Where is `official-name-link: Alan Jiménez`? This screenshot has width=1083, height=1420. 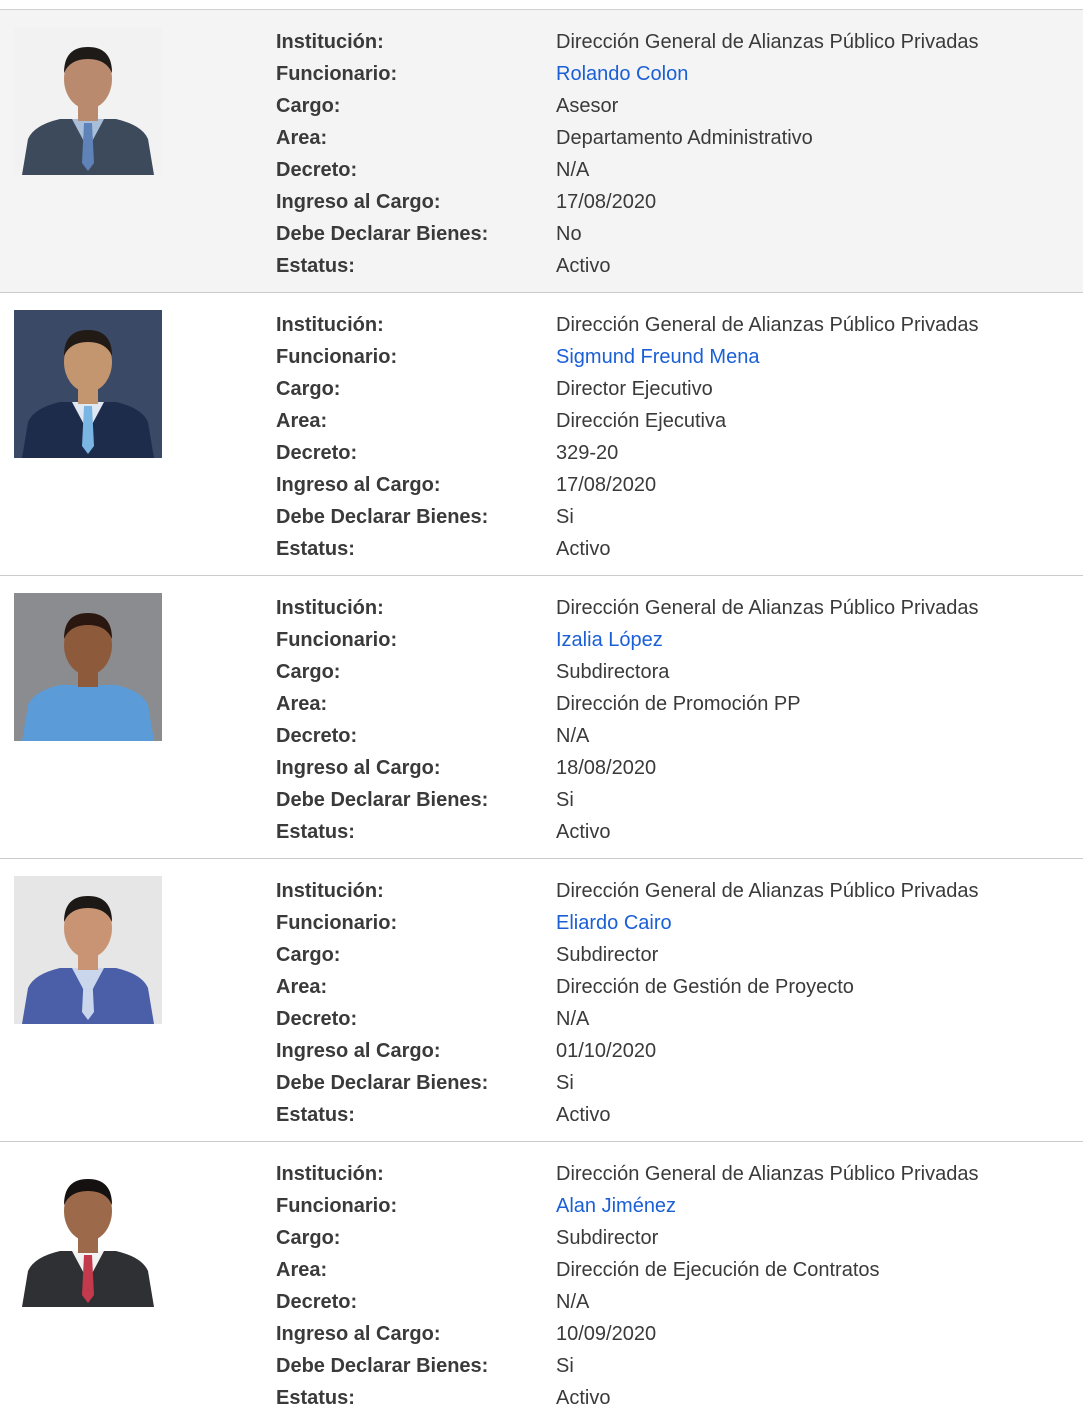 official-name-link: Alan Jiménez is located at coordinates (616, 1206).